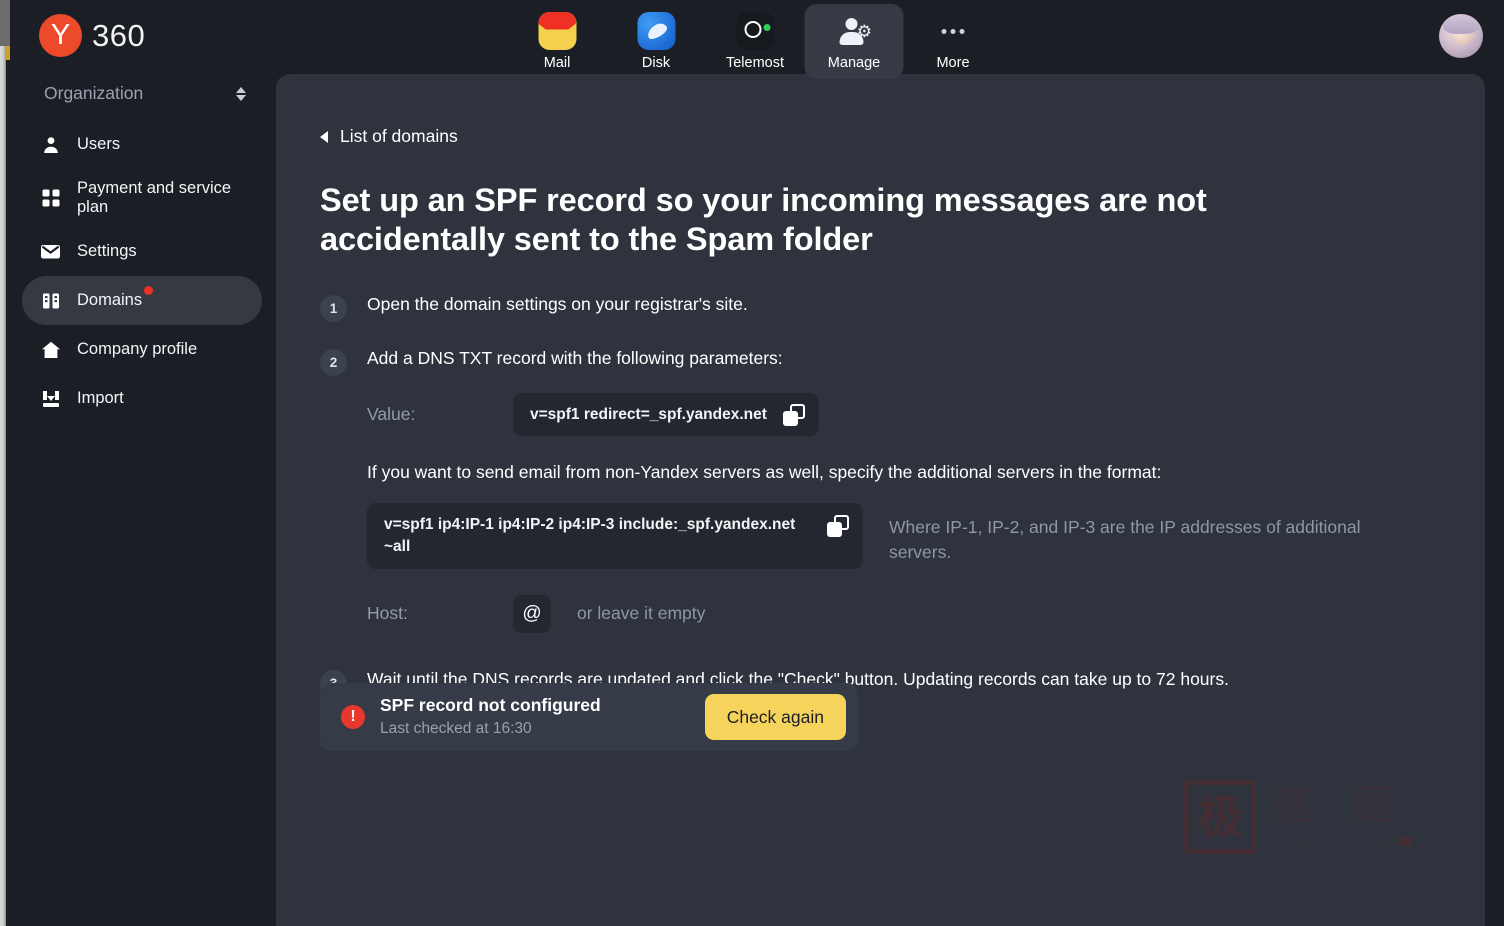 This screenshot has height=926, width=1504. What do you see at coordinates (399, 136) in the screenshot?
I see `back-link-label: List of domains` at bounding box center [399, 136].